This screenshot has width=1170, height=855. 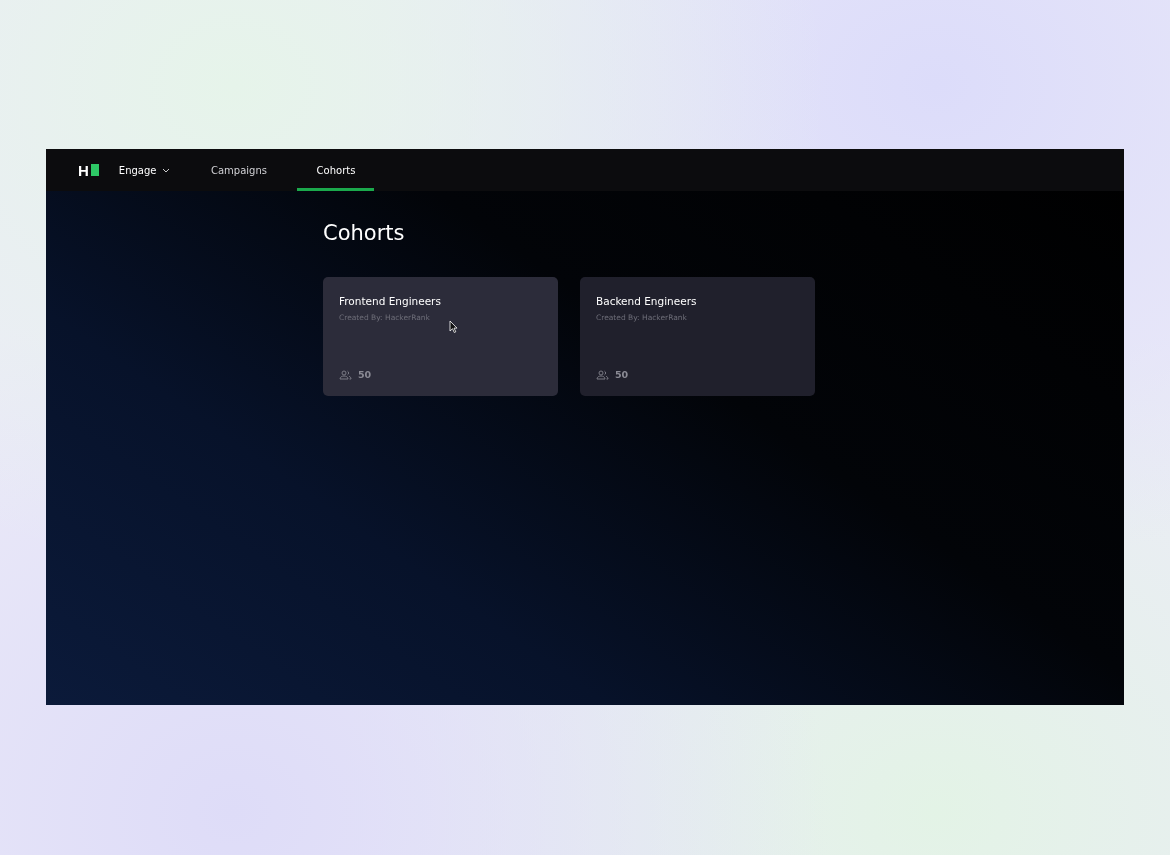 I want to click on logo-square, so click(x=94, y=170).